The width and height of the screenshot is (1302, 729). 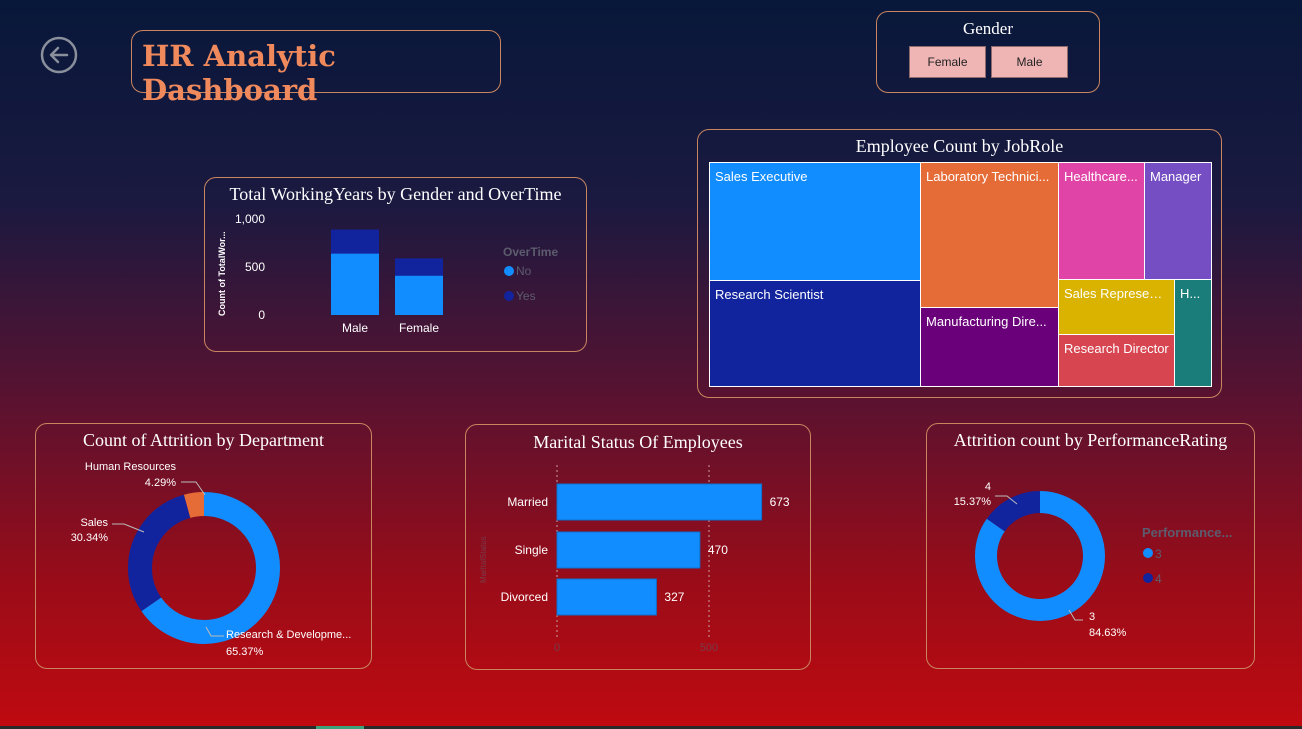 I want to click on gender-male-button: Male, so click(x=1029, y=62).